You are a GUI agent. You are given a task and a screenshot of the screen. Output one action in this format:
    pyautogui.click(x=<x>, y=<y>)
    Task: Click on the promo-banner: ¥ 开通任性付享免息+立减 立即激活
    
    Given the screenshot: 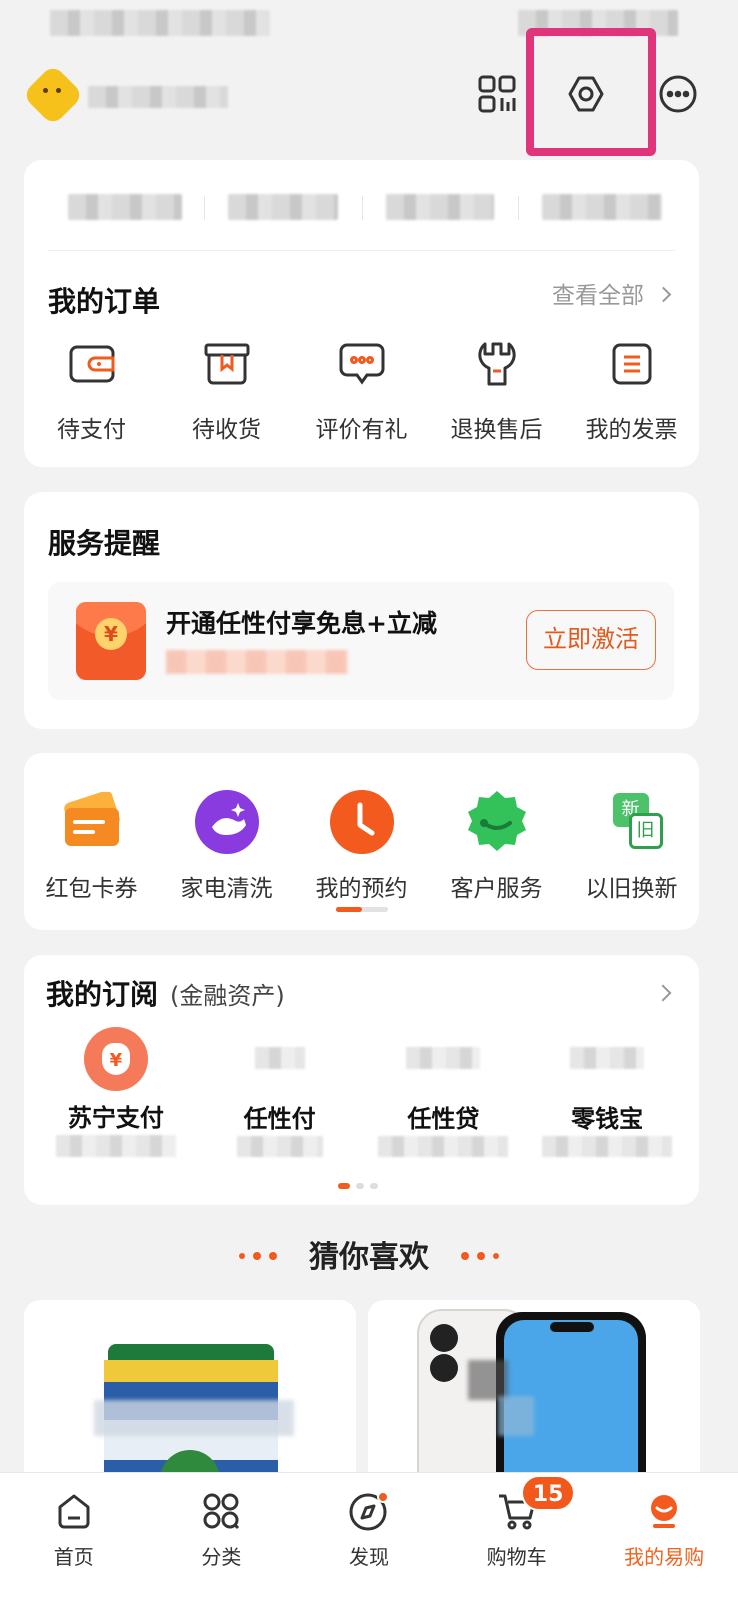 What is the action you would take?
    pyautogui.click(x=361, y=641)
    